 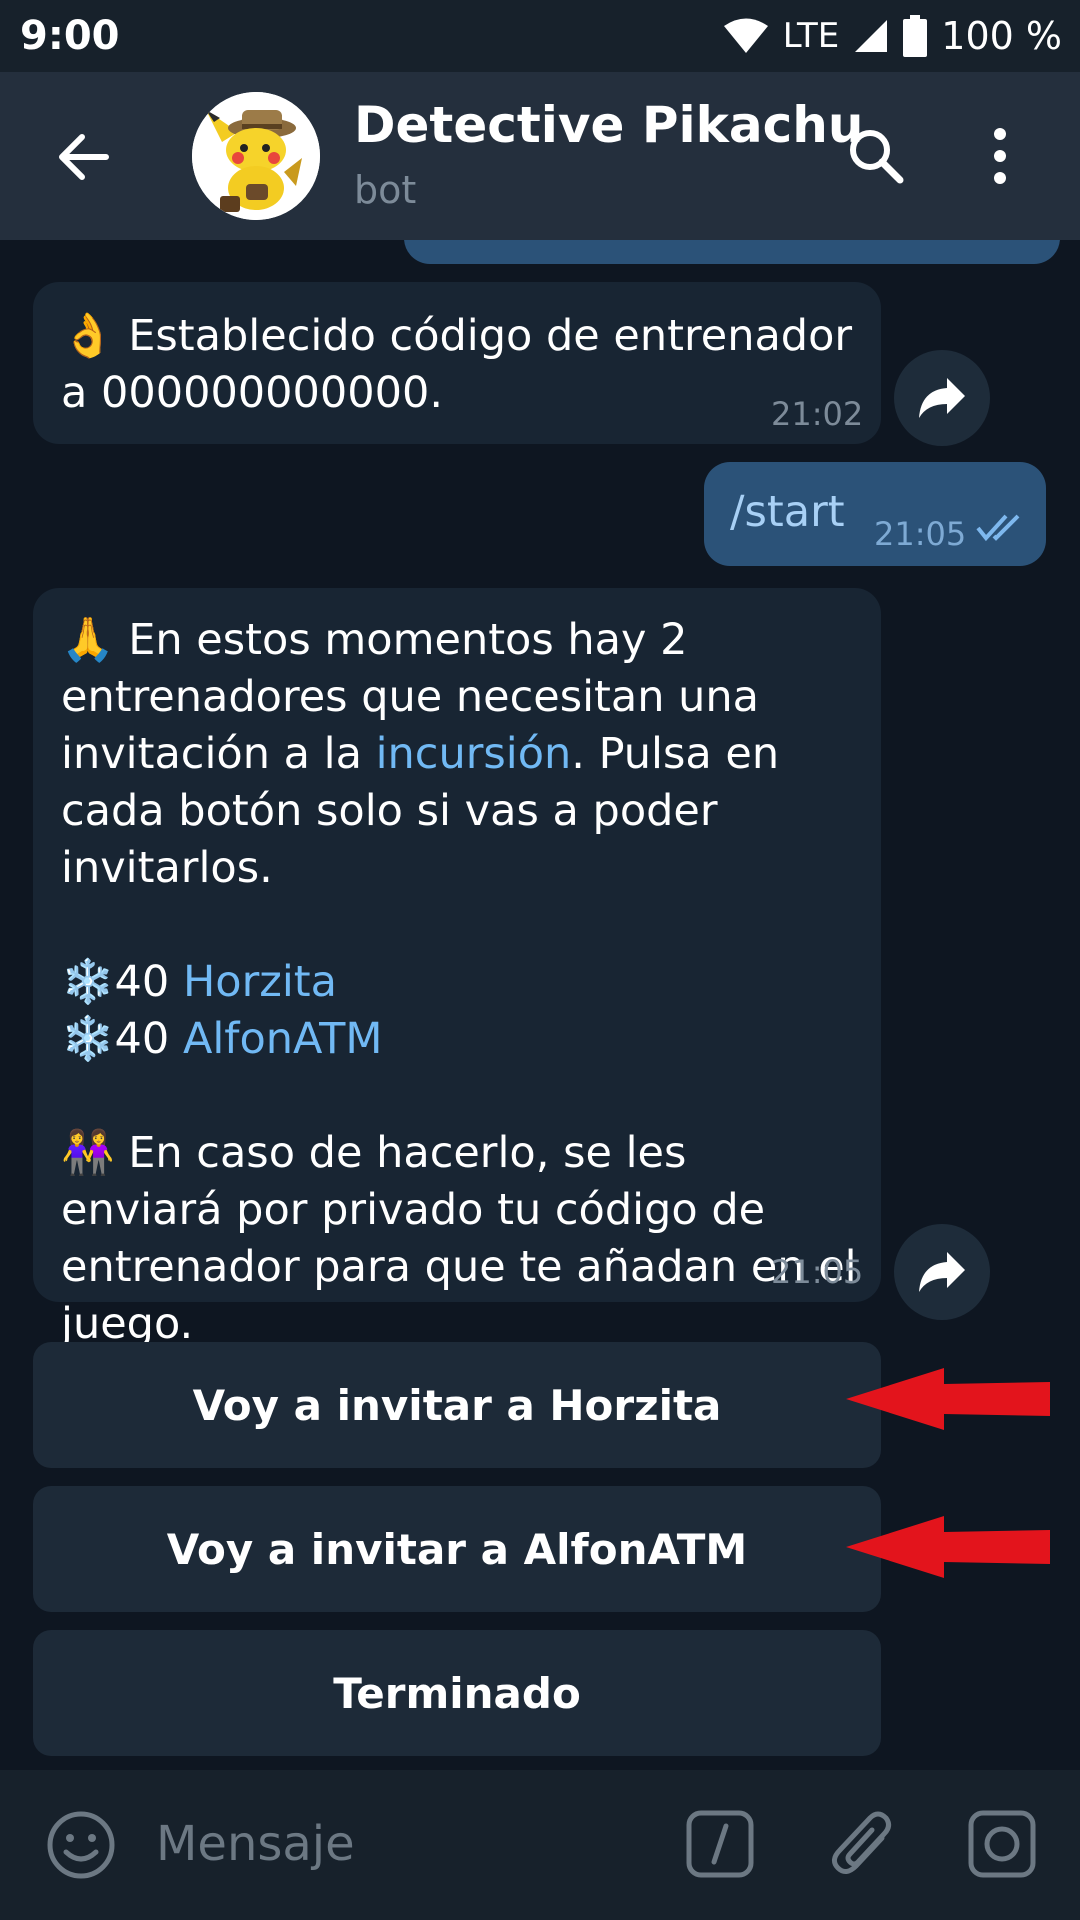 I want to click on search-icon, so click(x=876, y=156).